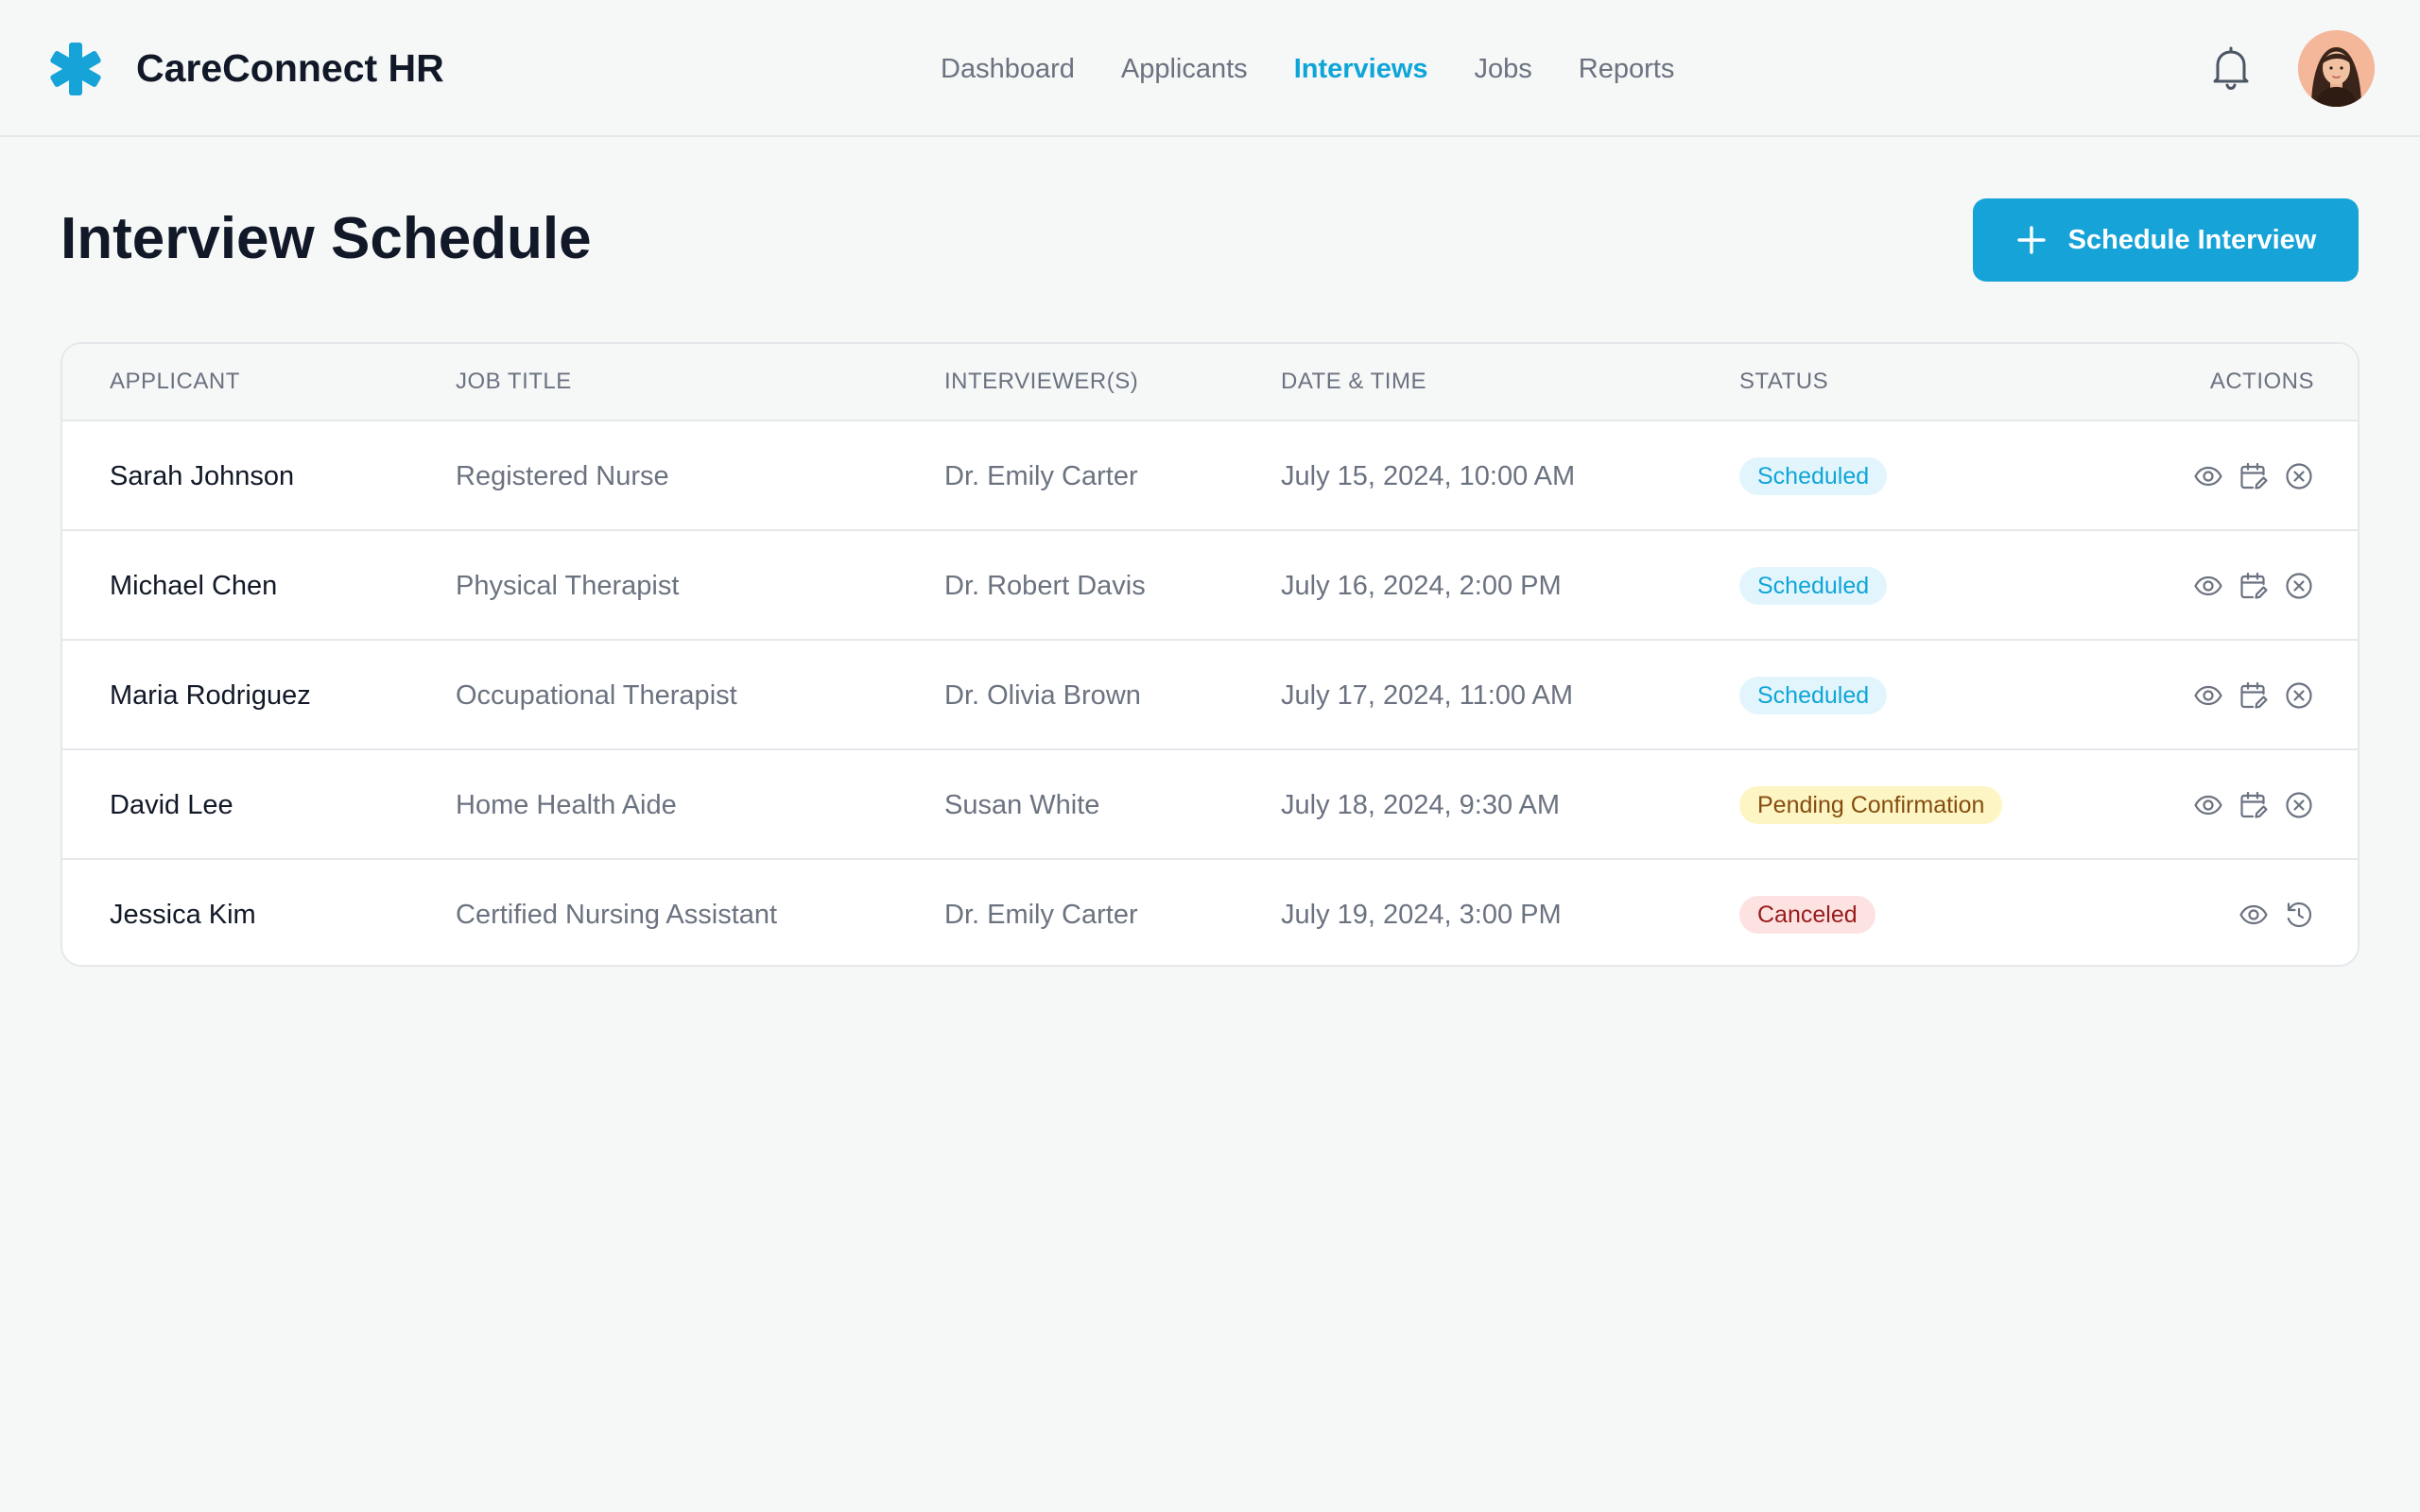 The height and width of the screenshot is (1512, 2420). What do you see at coordinates (1427, 695) in the screenshot?
I see `interview-datetime: July 17, 2024, 11:00 AM` at bounding box center [1427, 695].